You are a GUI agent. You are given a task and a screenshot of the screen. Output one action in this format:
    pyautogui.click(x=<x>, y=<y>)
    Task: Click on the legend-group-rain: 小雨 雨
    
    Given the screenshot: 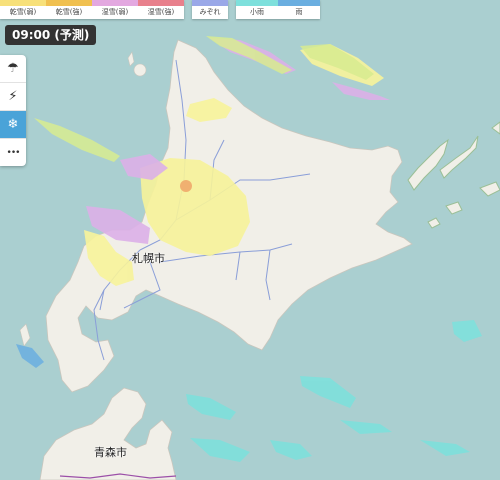 What is the action you would take?
    pyautogui.click(x=278, y=9)
    